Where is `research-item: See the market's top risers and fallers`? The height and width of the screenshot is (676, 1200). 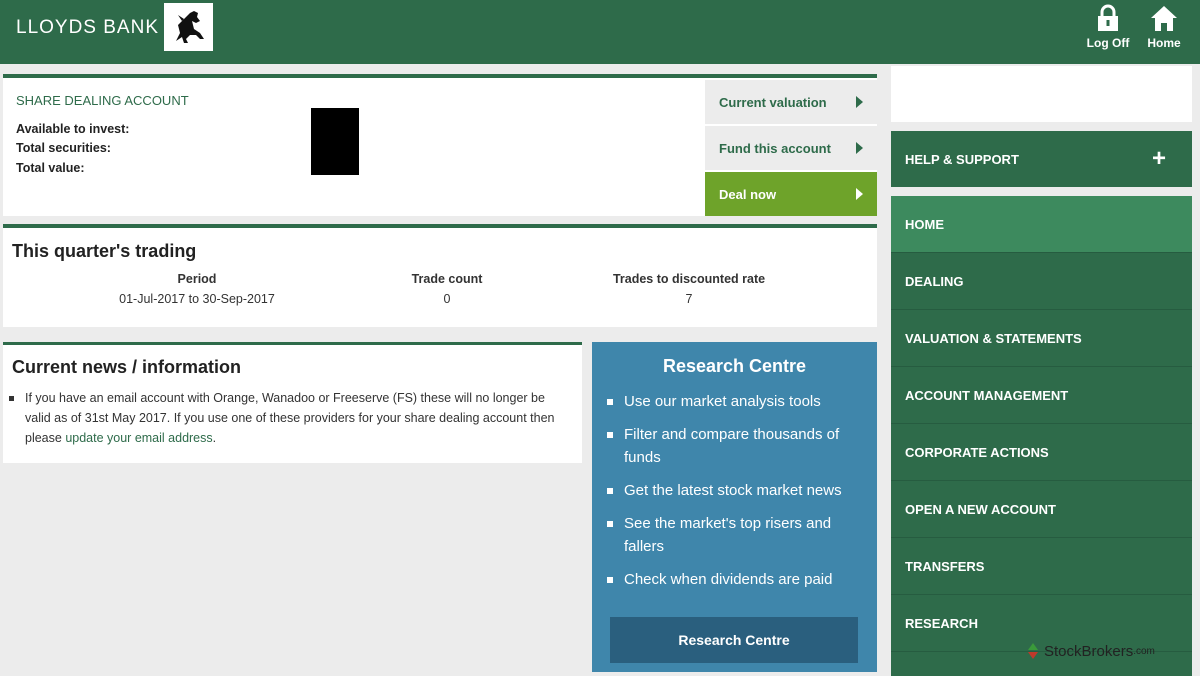 research-item: See the market's top risers and fallers is located at coordinates (735, 535).